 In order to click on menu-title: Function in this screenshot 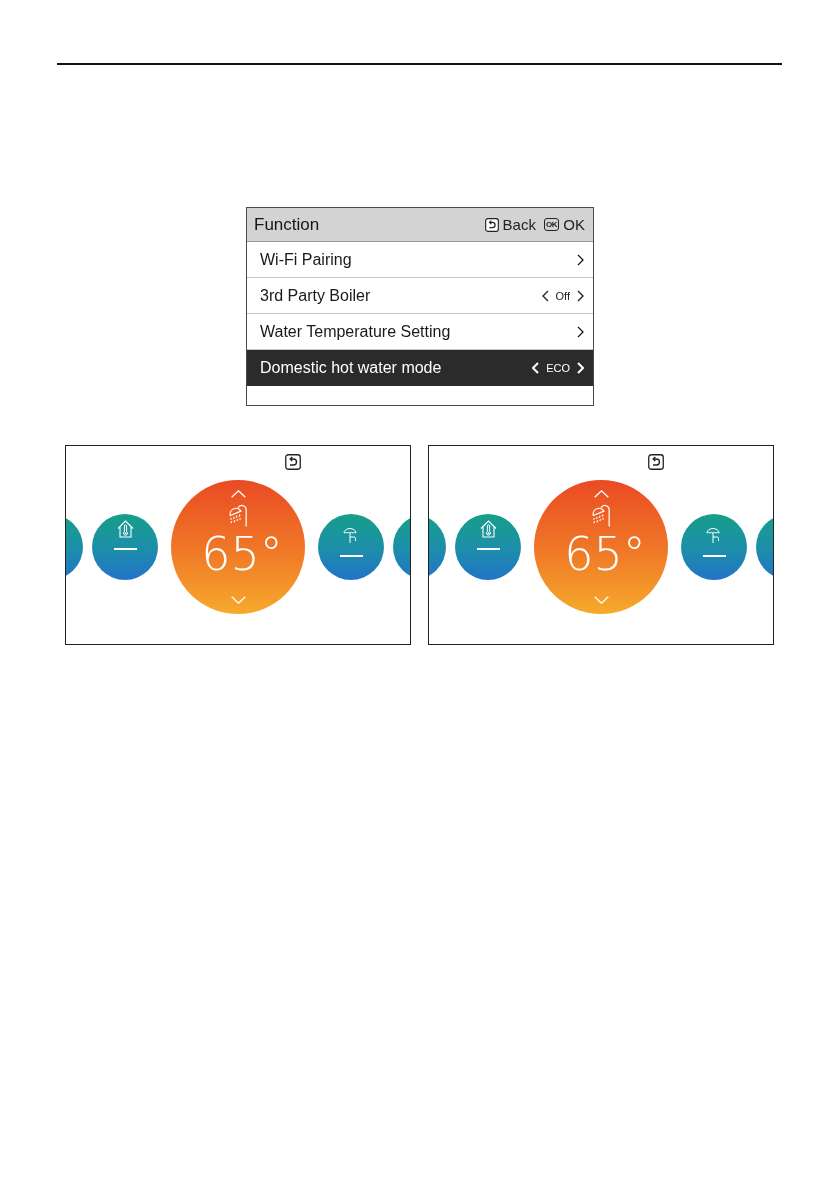, I will do `click(287, 224)`.